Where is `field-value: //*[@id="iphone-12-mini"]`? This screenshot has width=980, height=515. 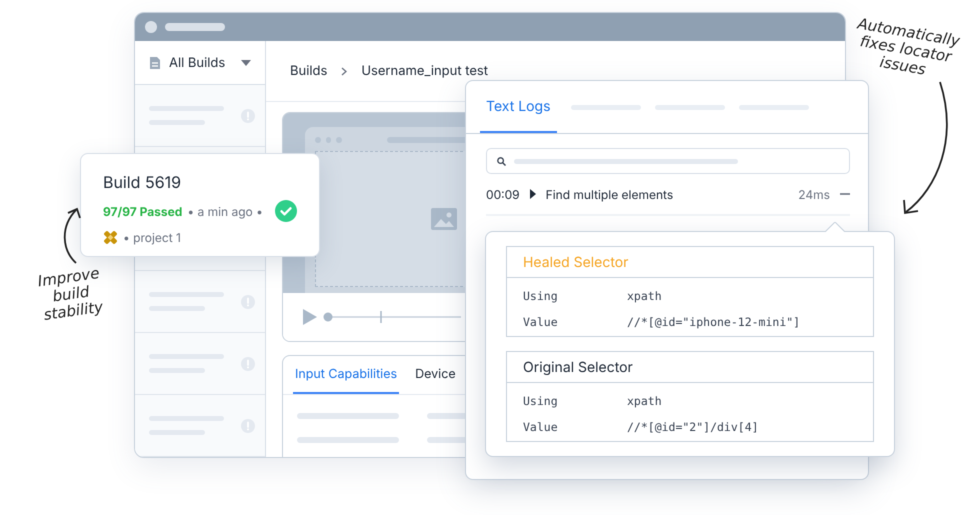 field-value: //*[@id="iphone-12-mini"] is located at coordinates (714, 322).